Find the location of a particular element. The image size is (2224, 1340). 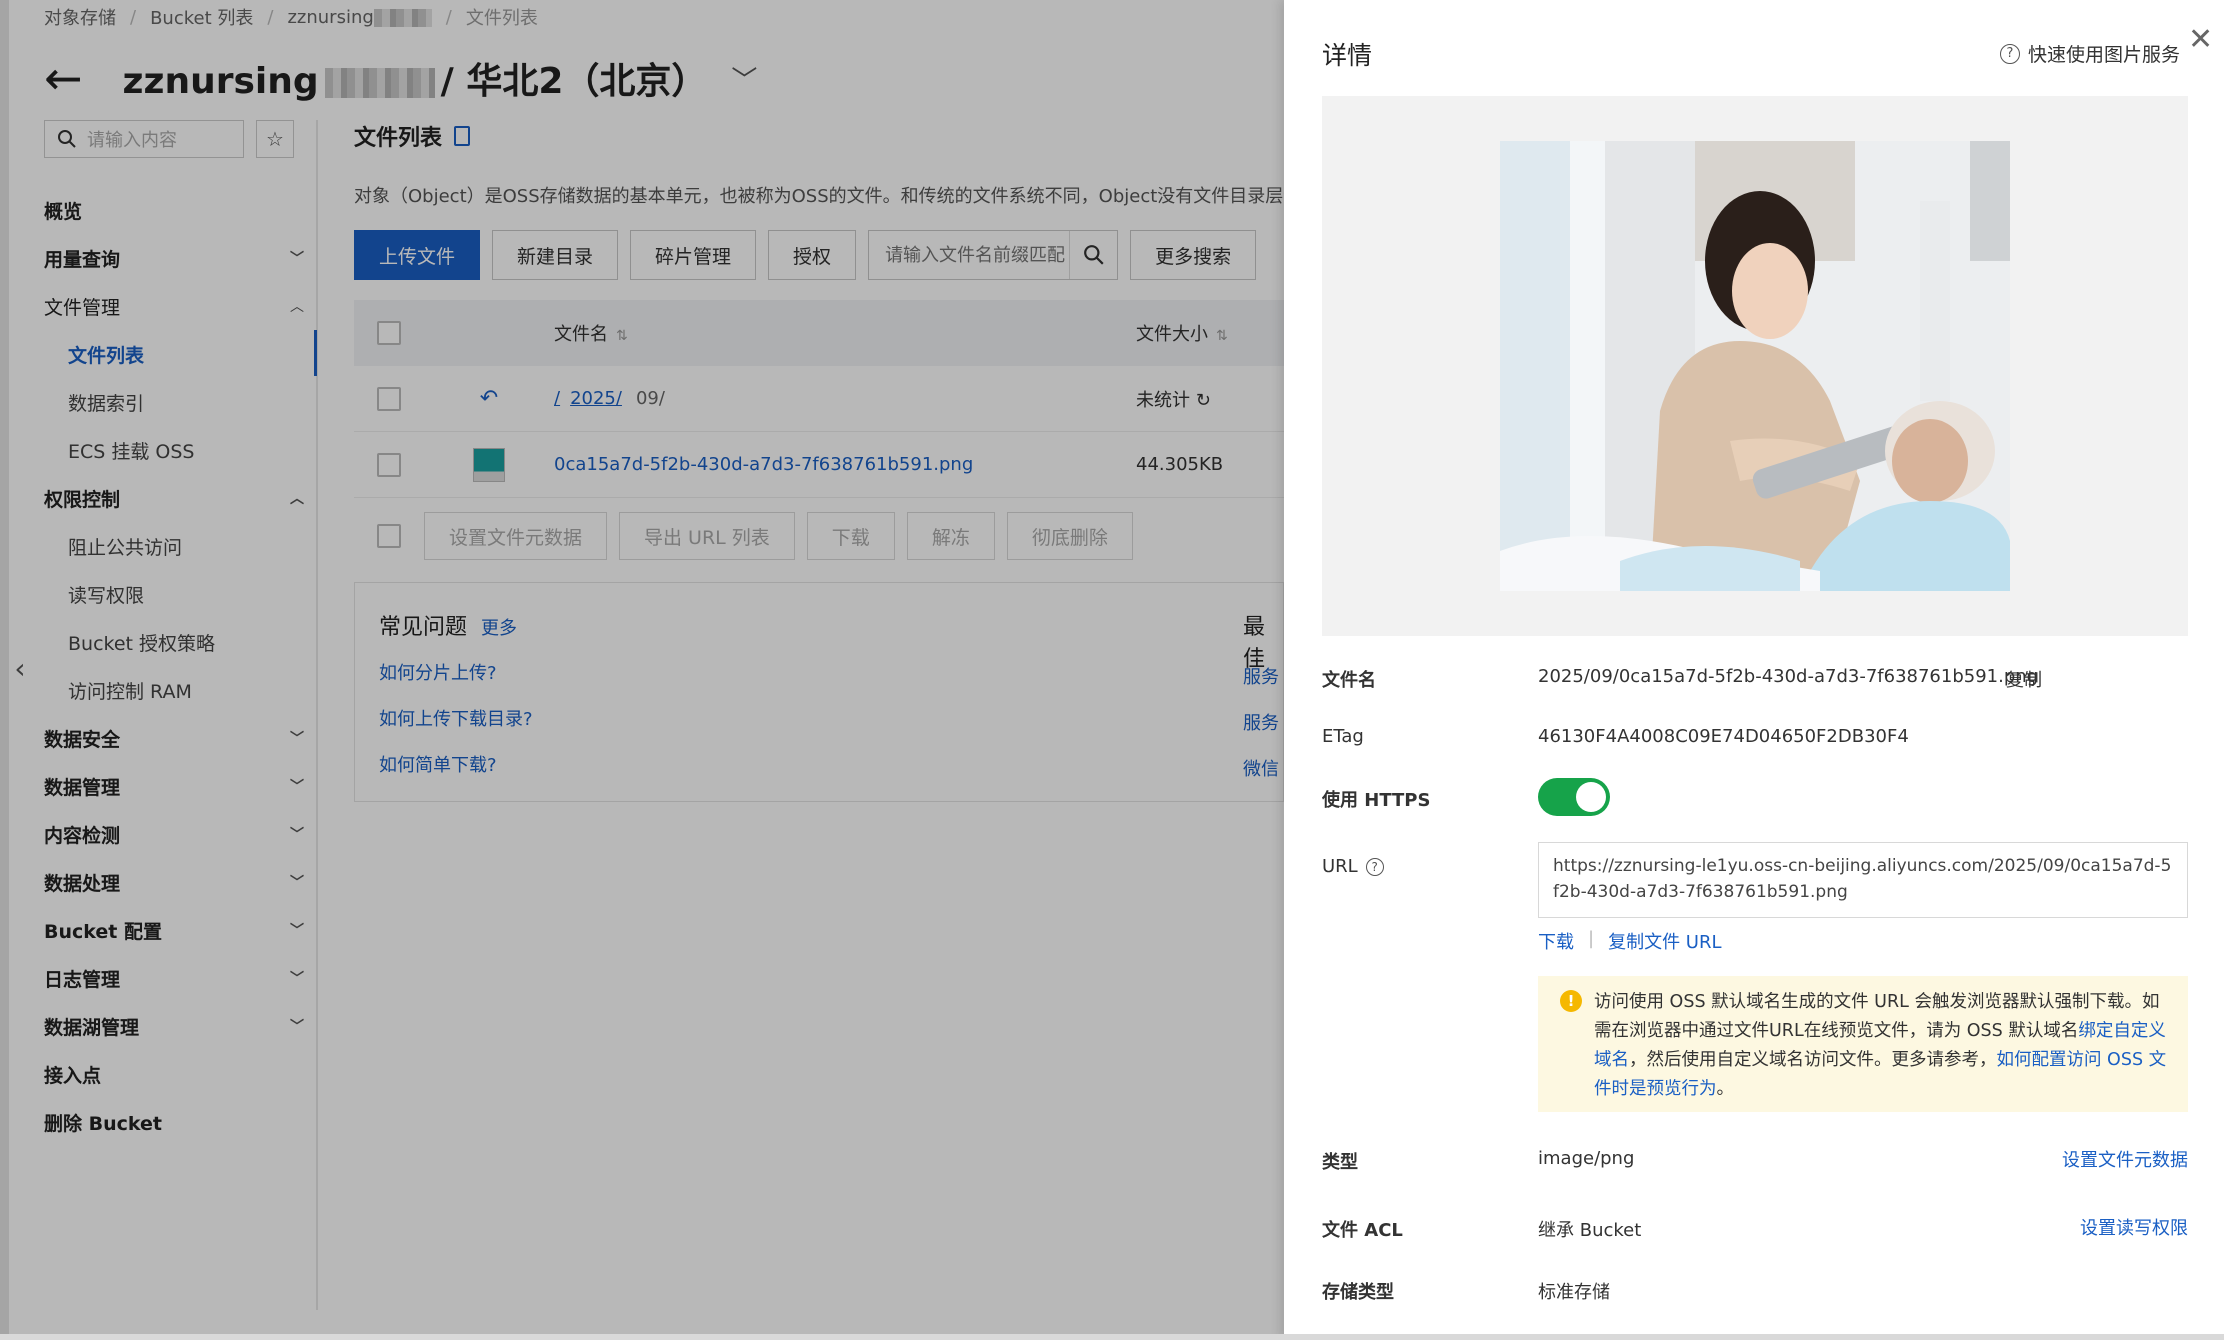

type-value: image/png is located at coordinates (1586, 1158).